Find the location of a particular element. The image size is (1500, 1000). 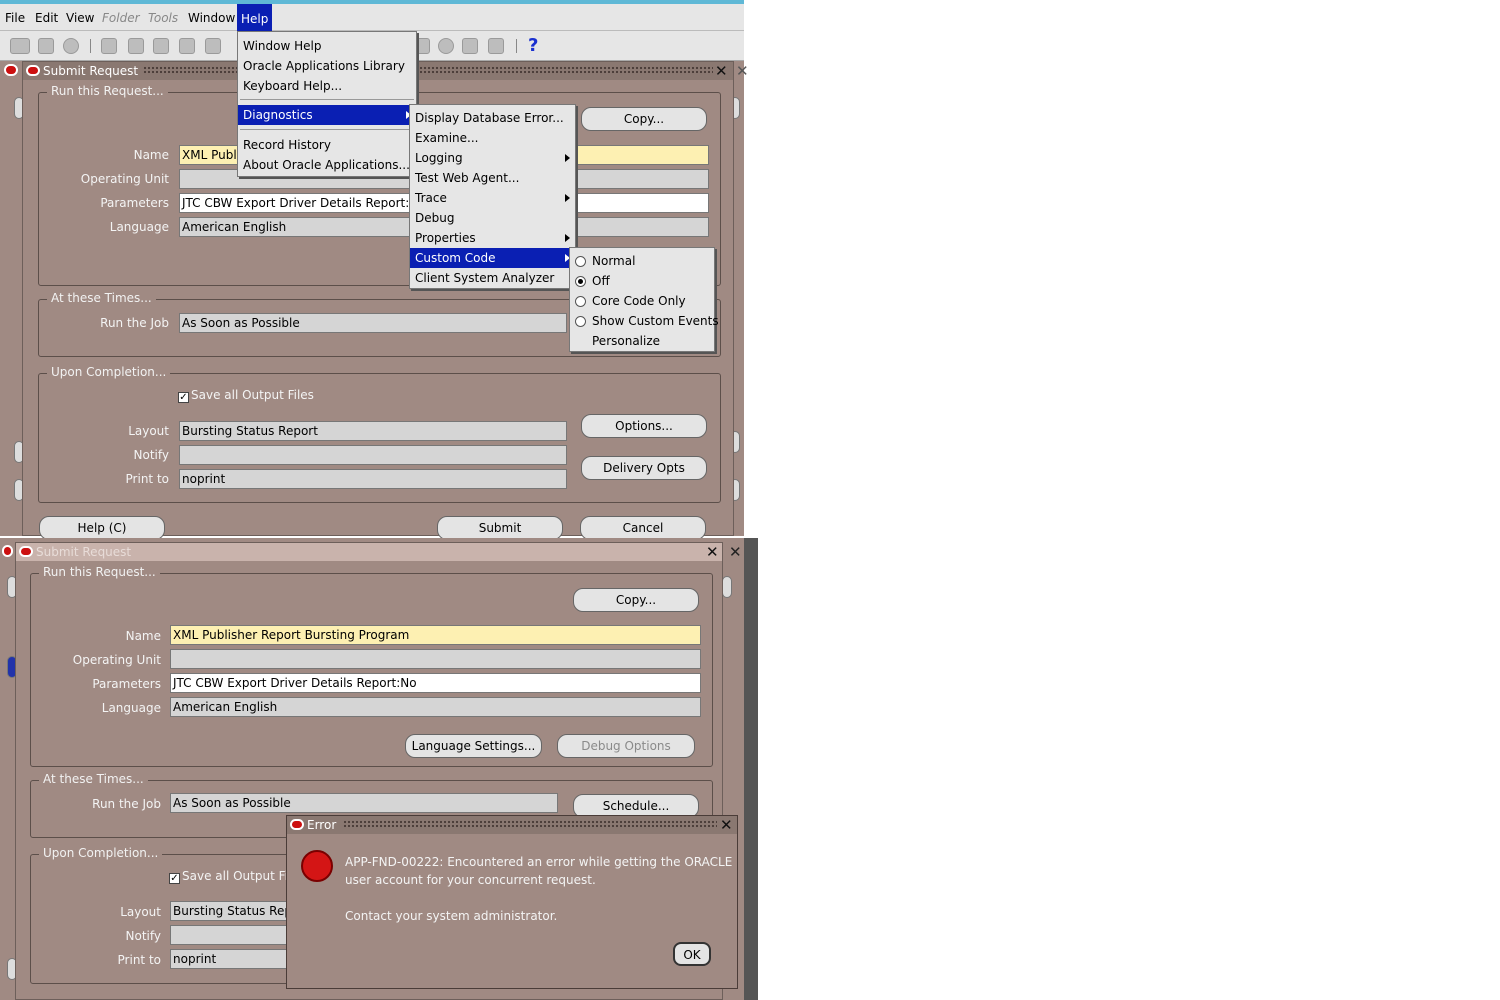

dialog-title: Error is located at coordinates (322, 825).